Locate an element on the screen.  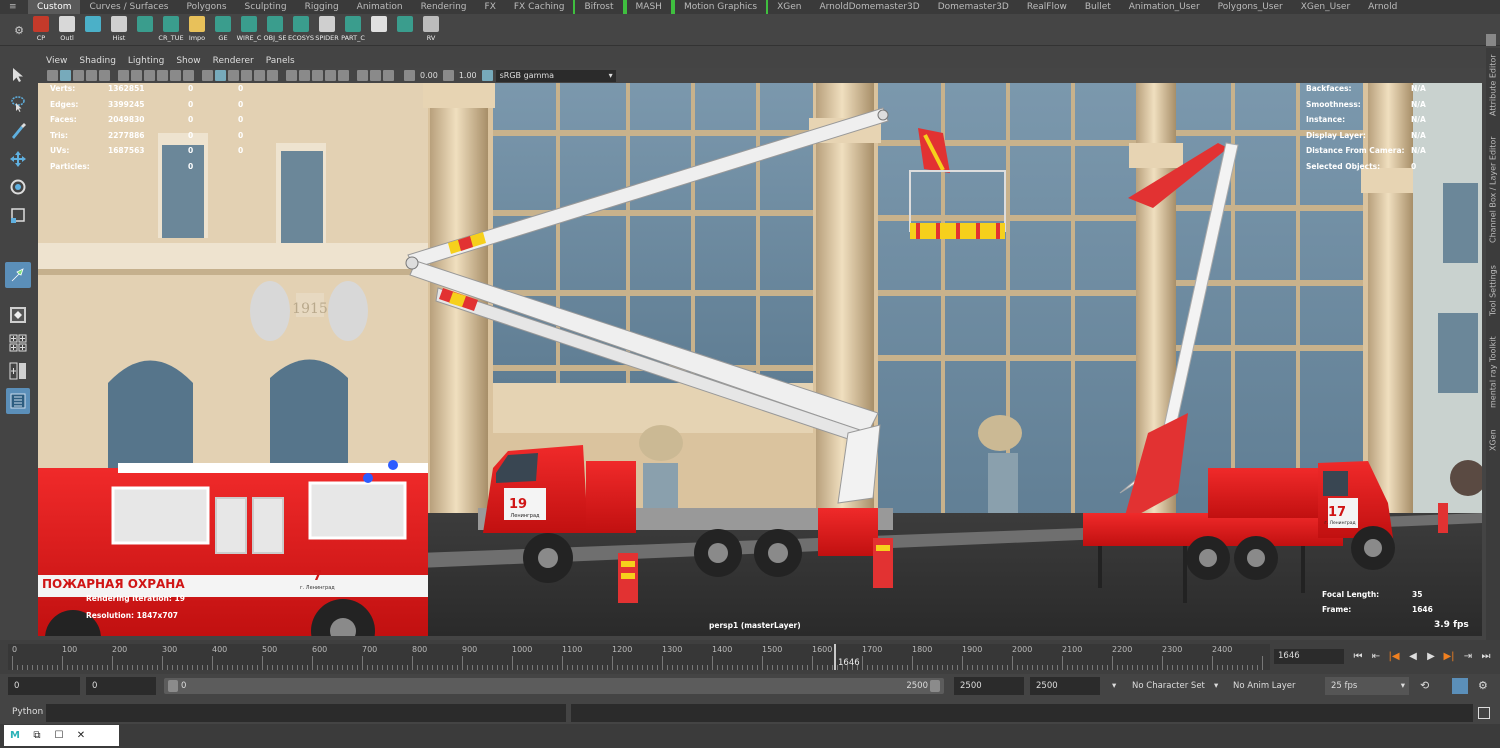
select-camera-icon is located at coordinates (52, 75).